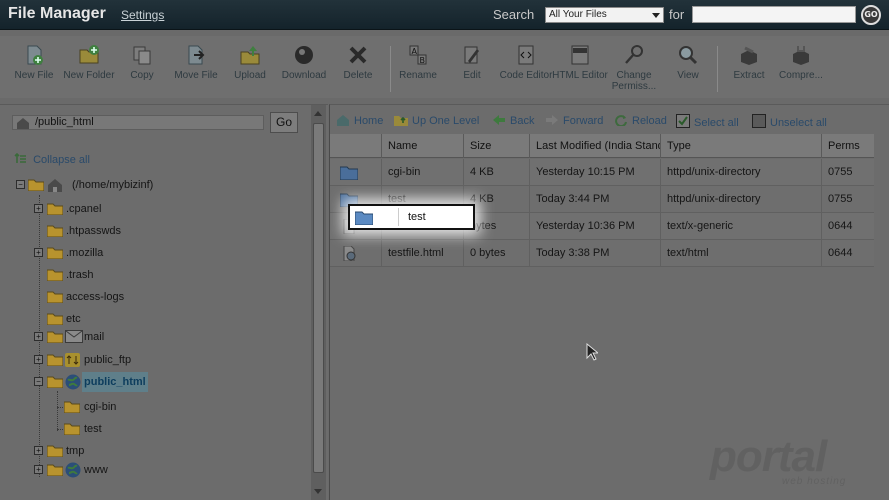 This screenshot has height=500, width=889. Describe the element at coordinates (304, 62) in the screenshot. I see `download-button: Download` at that location.